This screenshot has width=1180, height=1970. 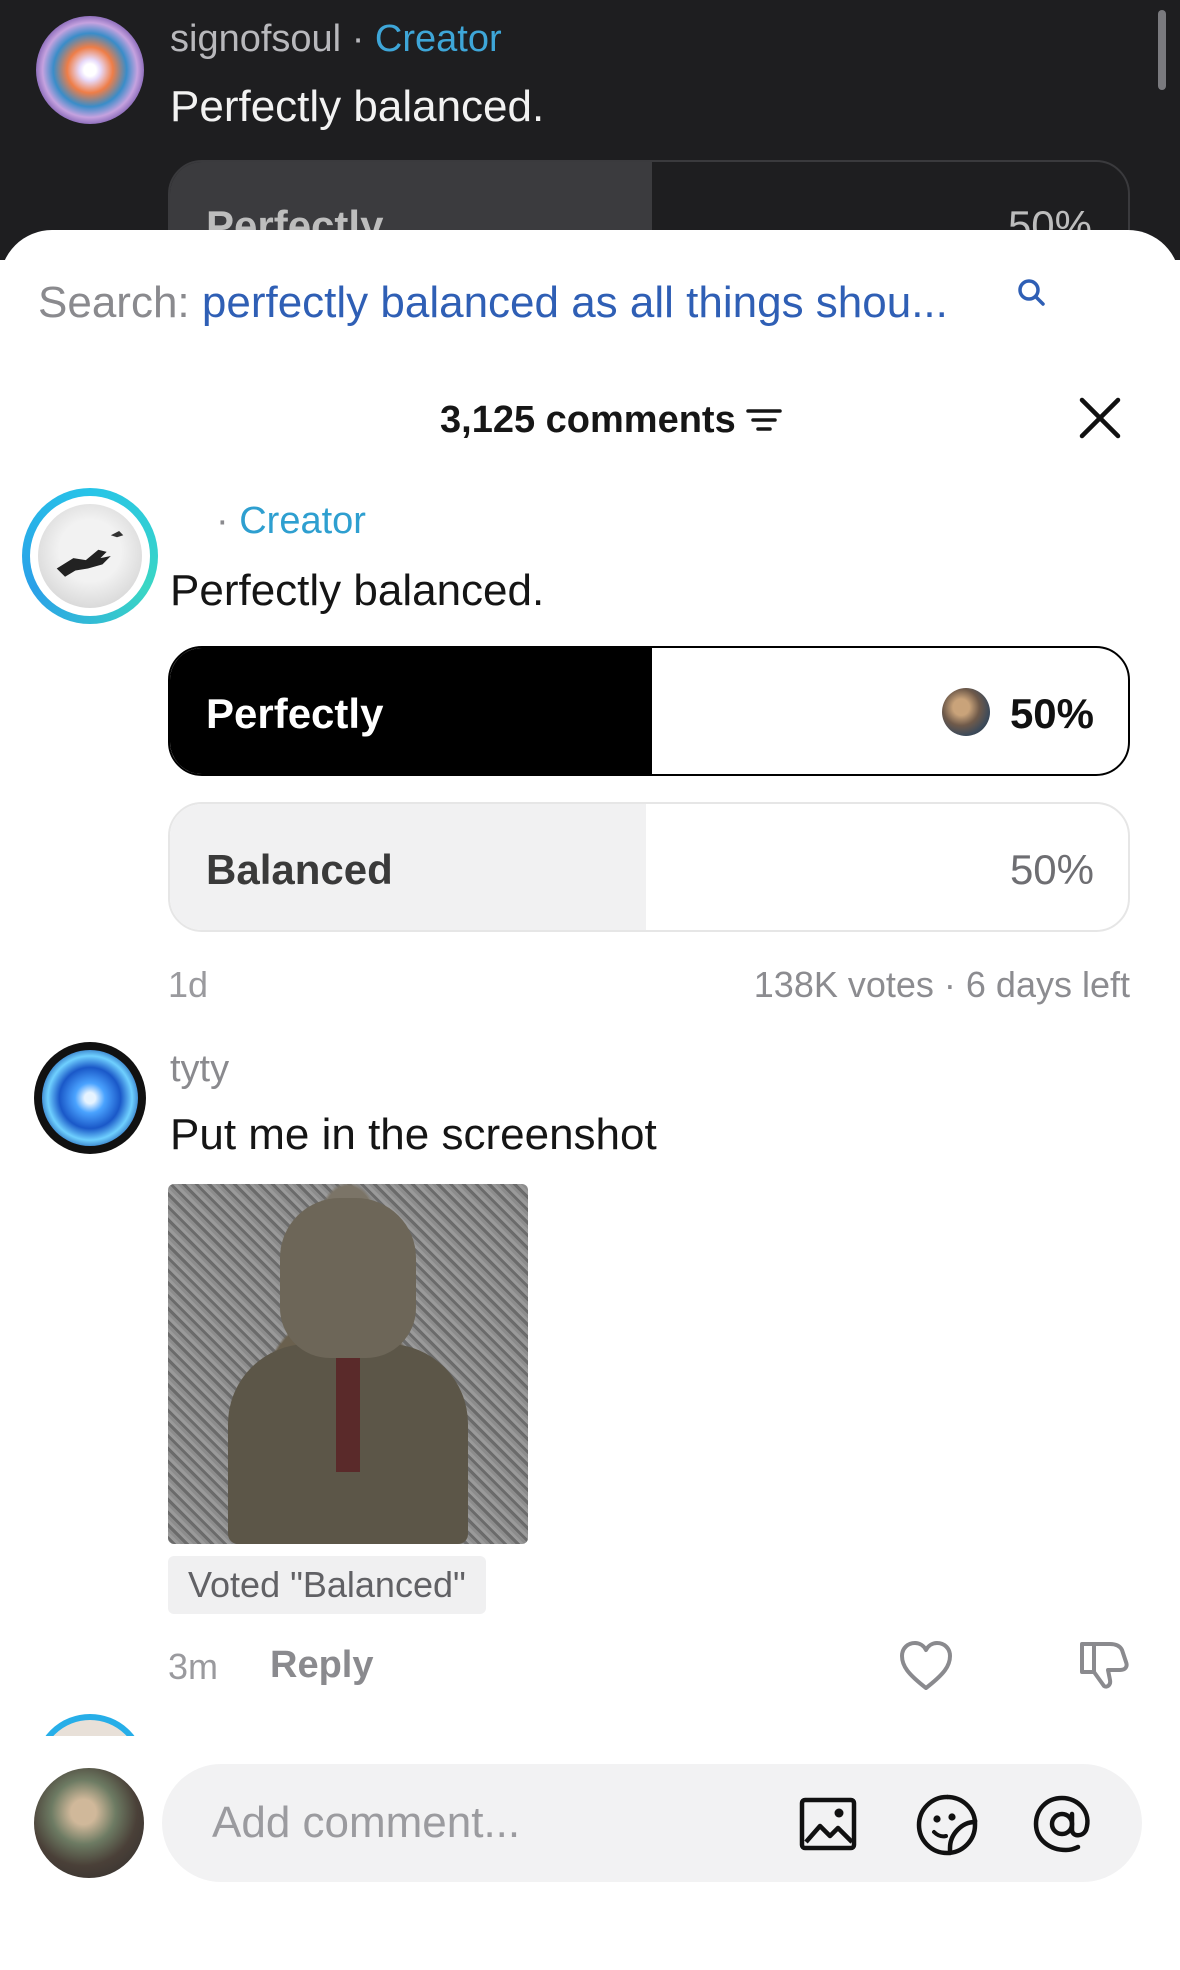 I want to click on image-icon, so click(x=828, y=1824).